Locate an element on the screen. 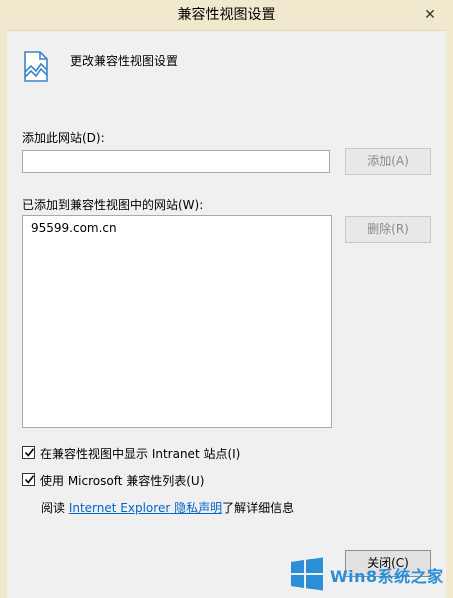 This screenshot has width=453, height=598. broken-page-icon is located at coordinates (36, 66).